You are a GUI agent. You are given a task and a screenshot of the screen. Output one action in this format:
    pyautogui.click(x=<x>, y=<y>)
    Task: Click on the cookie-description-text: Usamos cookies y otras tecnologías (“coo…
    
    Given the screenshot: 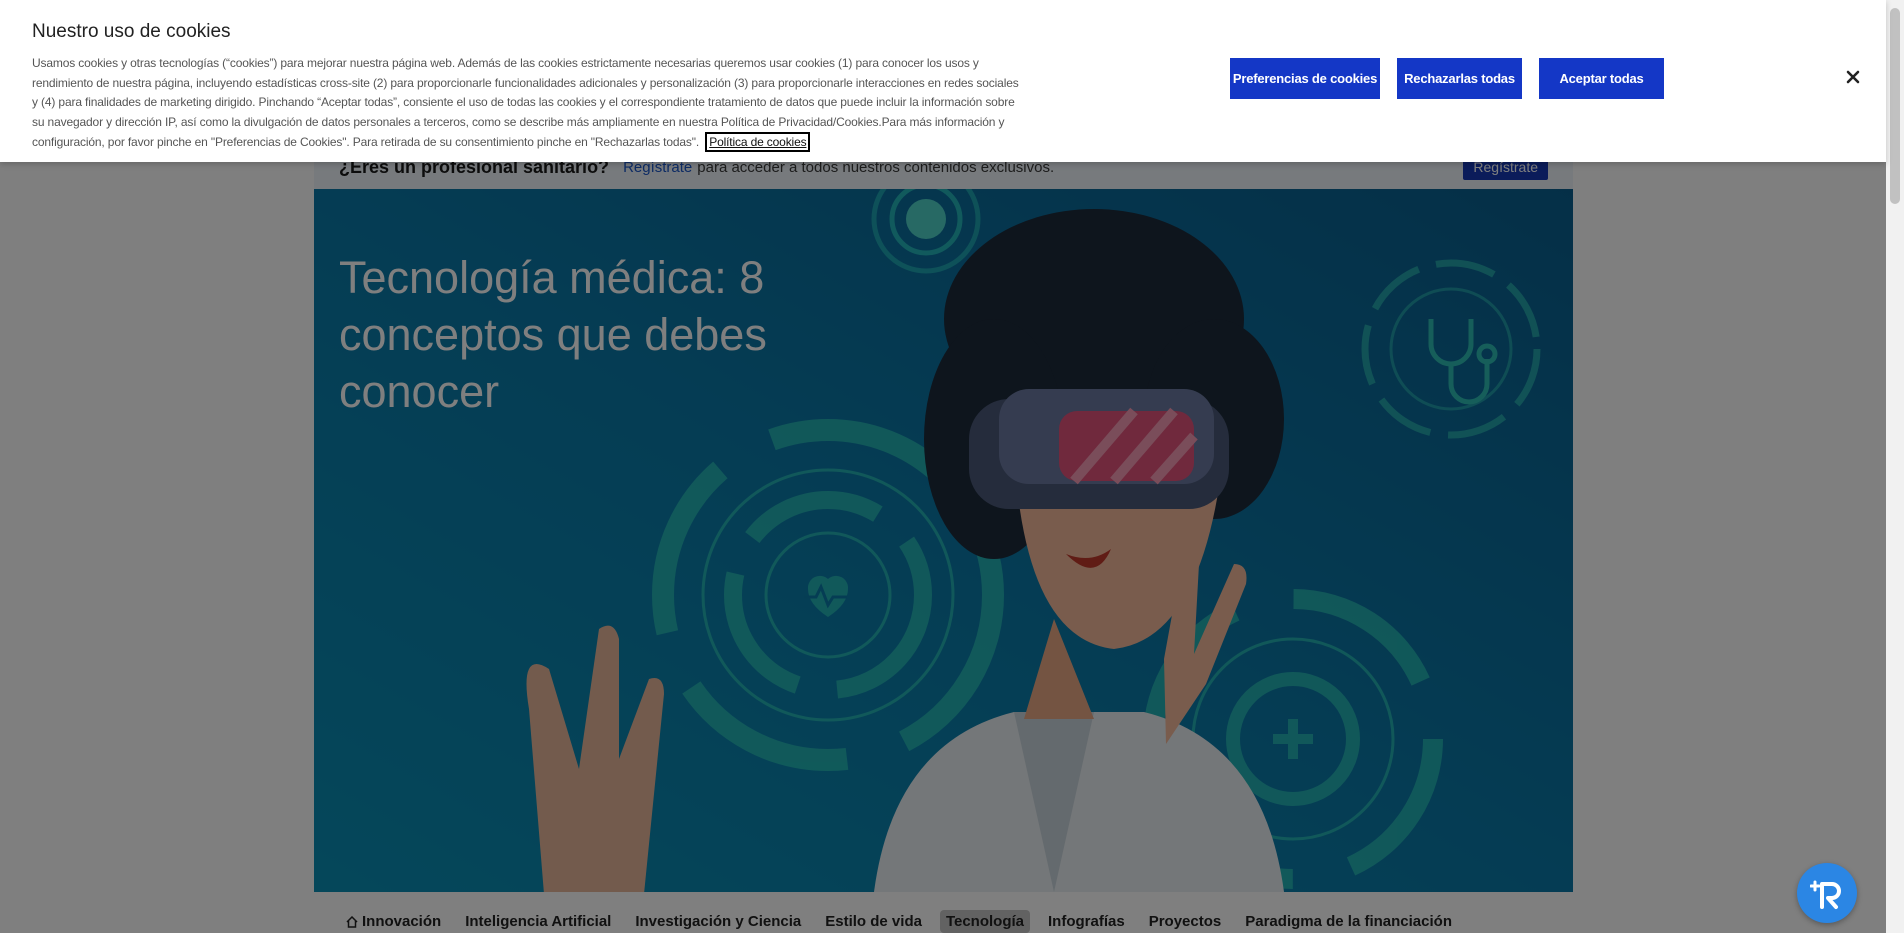 What is the action you would take?
    pyautogui.click(x=525, y=102)
    